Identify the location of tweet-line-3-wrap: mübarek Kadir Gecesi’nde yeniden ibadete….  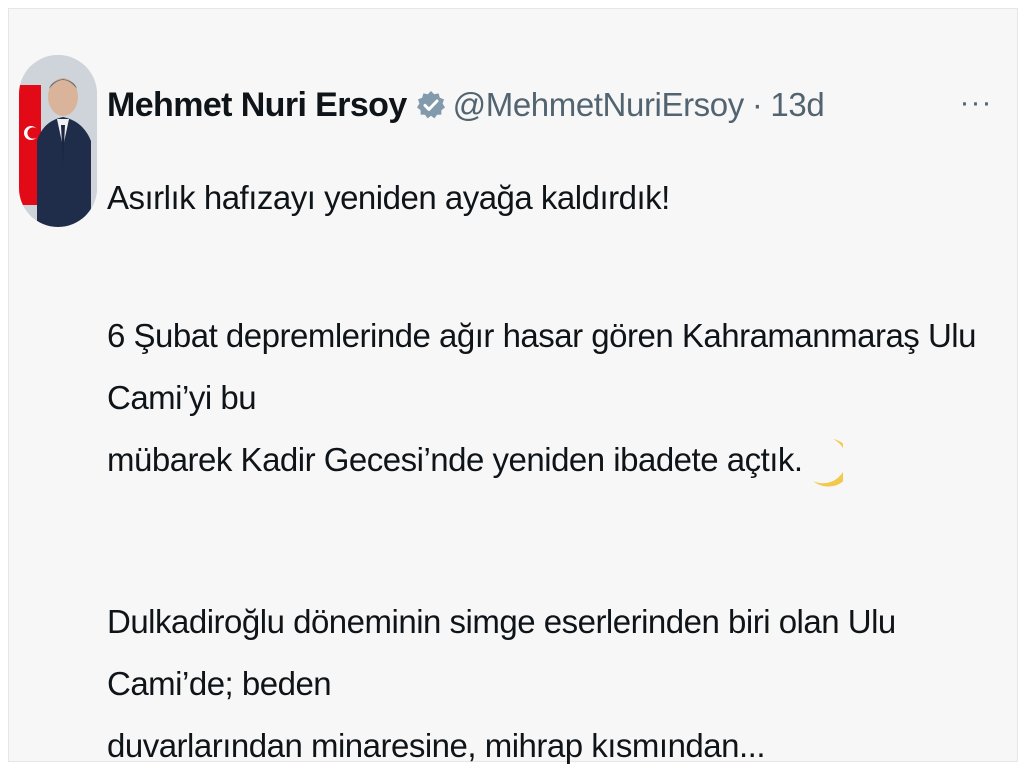
(547, 460).